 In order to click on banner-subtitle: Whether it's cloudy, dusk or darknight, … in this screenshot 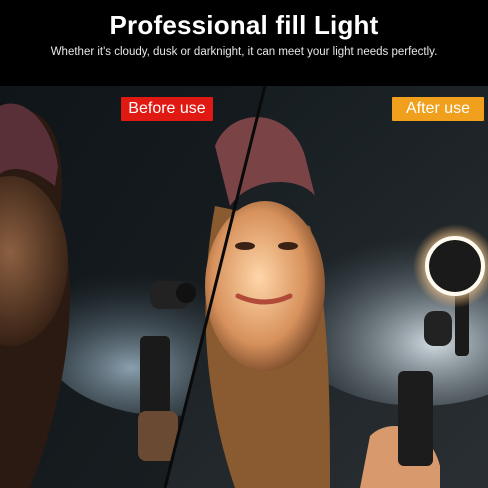, I will do `click(244, 52)`.